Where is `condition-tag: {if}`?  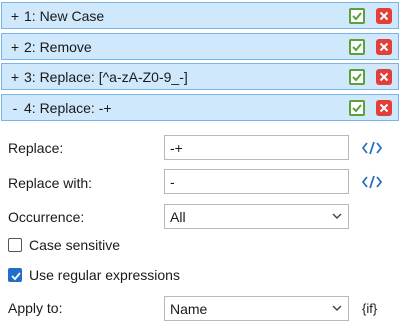 condition-tag: {if} is located at coordinates (369, 309).